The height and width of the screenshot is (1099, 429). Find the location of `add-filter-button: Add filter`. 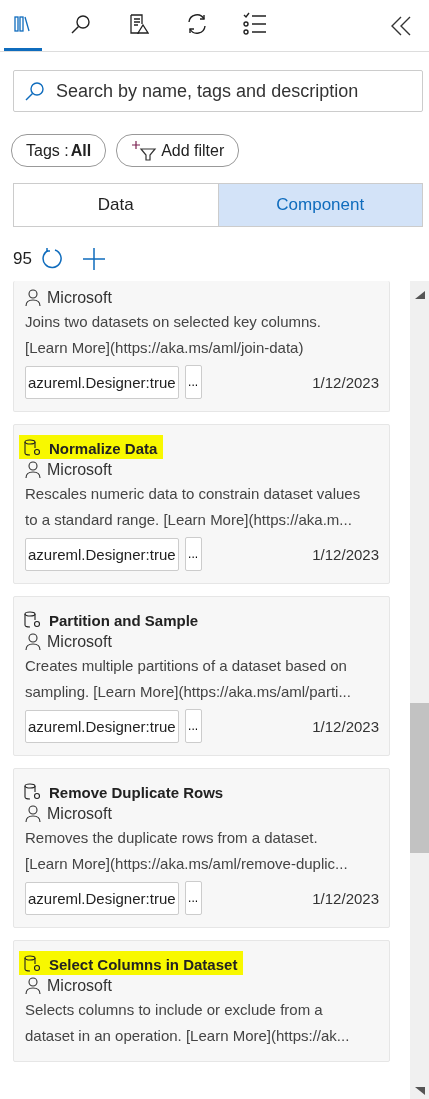

add-filter-button: Add filter is located at coordinates (178, 150).